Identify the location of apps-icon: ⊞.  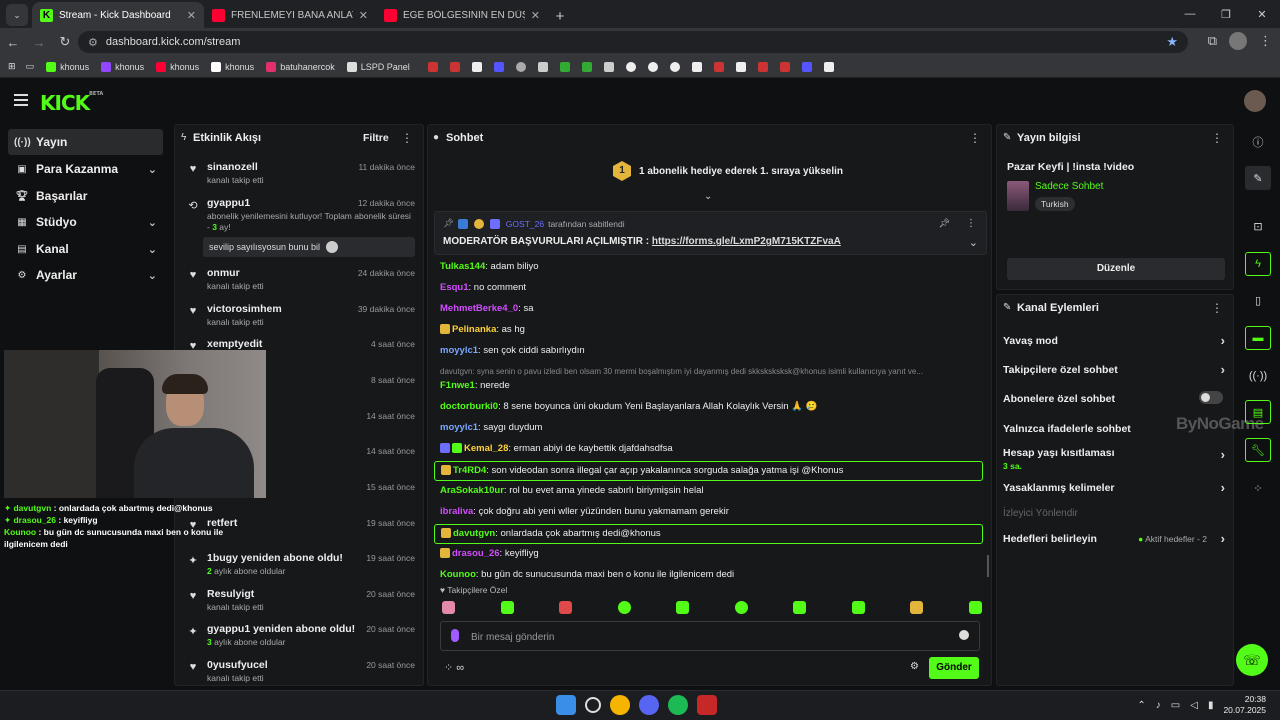
(12, 66).